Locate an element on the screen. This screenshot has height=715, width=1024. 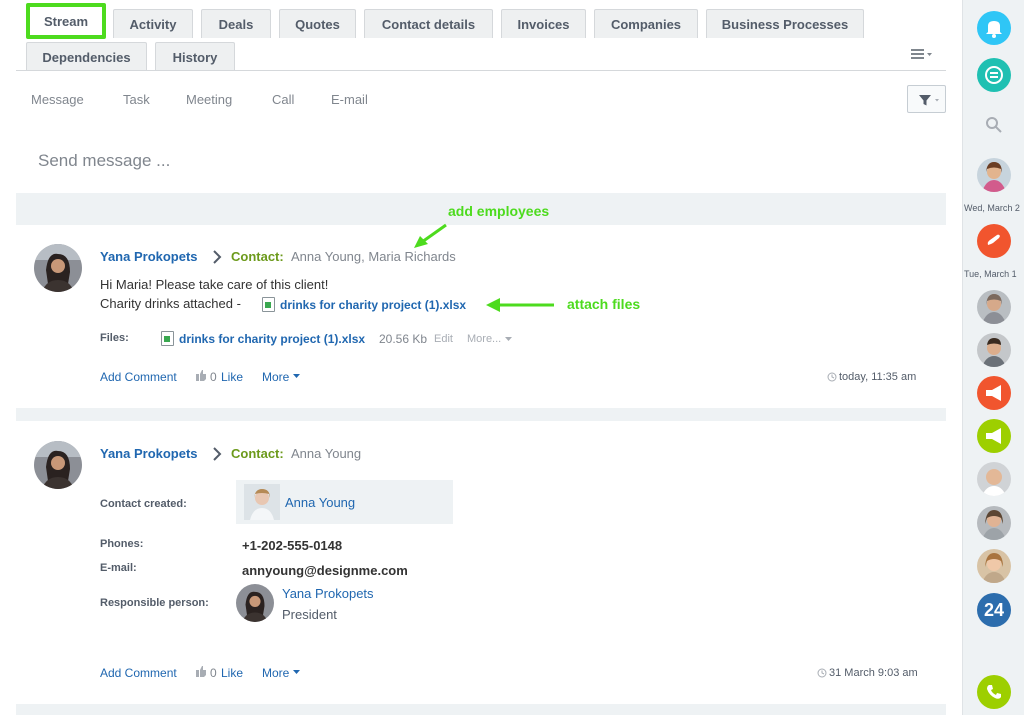
email-label: E-mail: is located at coordinates (118, 568).